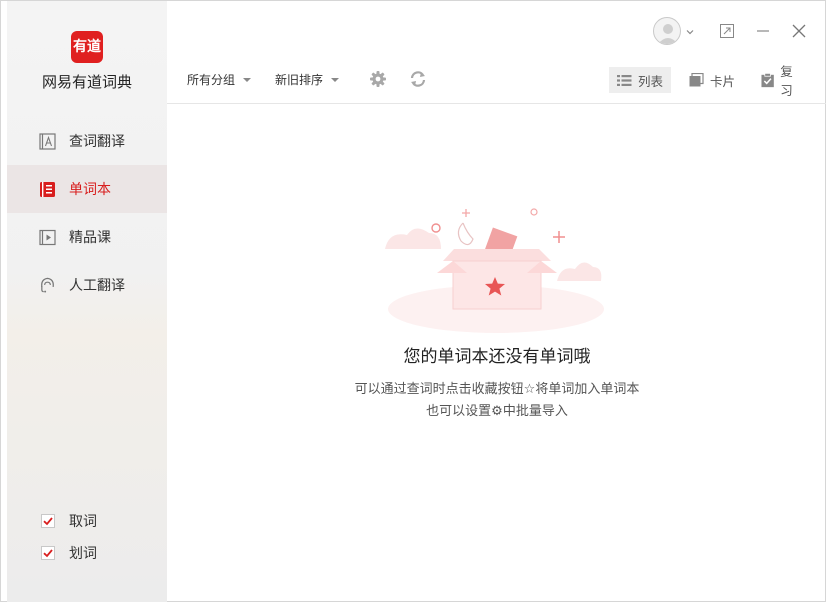  Describe the element at coordinates (499, 81) in the screenshot. I see `wordbook-toolbar: 所有分组 新旧排序 列表 卡片 复习` at that location.